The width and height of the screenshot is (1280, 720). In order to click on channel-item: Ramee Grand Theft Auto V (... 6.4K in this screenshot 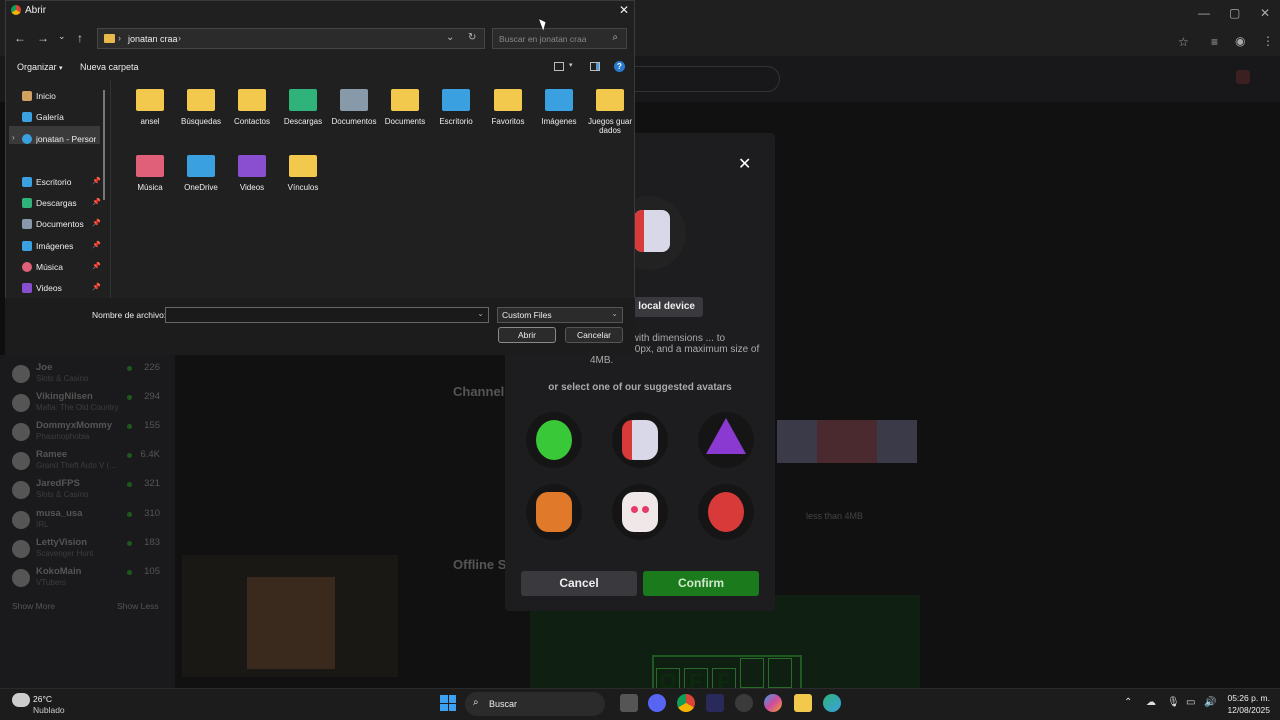, I will do `click(90, 461)`.